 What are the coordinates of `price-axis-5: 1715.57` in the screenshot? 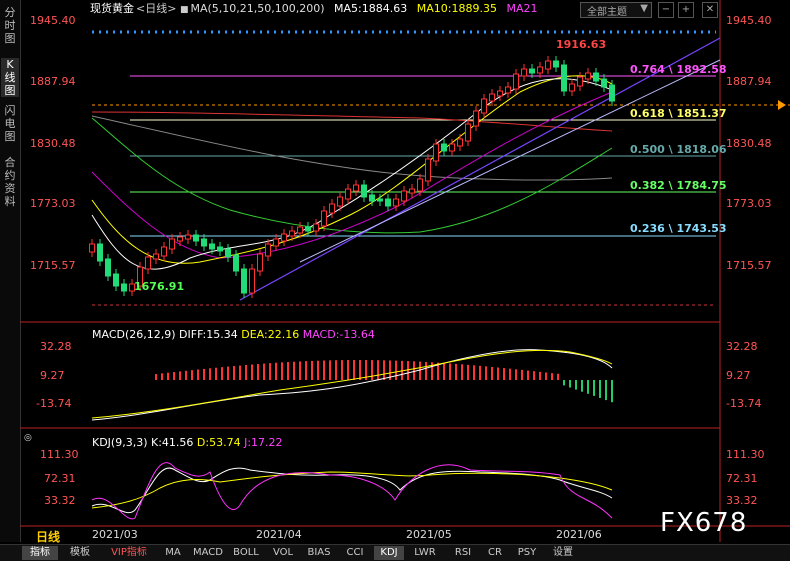 It's located at (749, 265).